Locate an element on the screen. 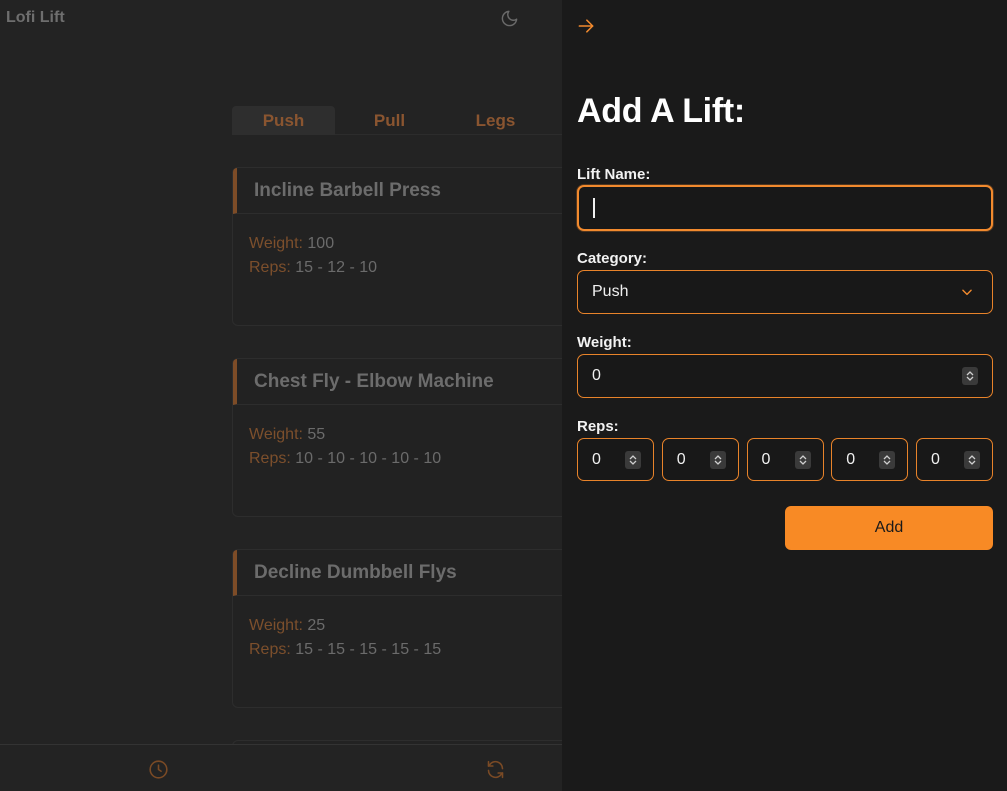 The image size is (1007, 791). weight-value: 25 is located at coordinates (316, 625).